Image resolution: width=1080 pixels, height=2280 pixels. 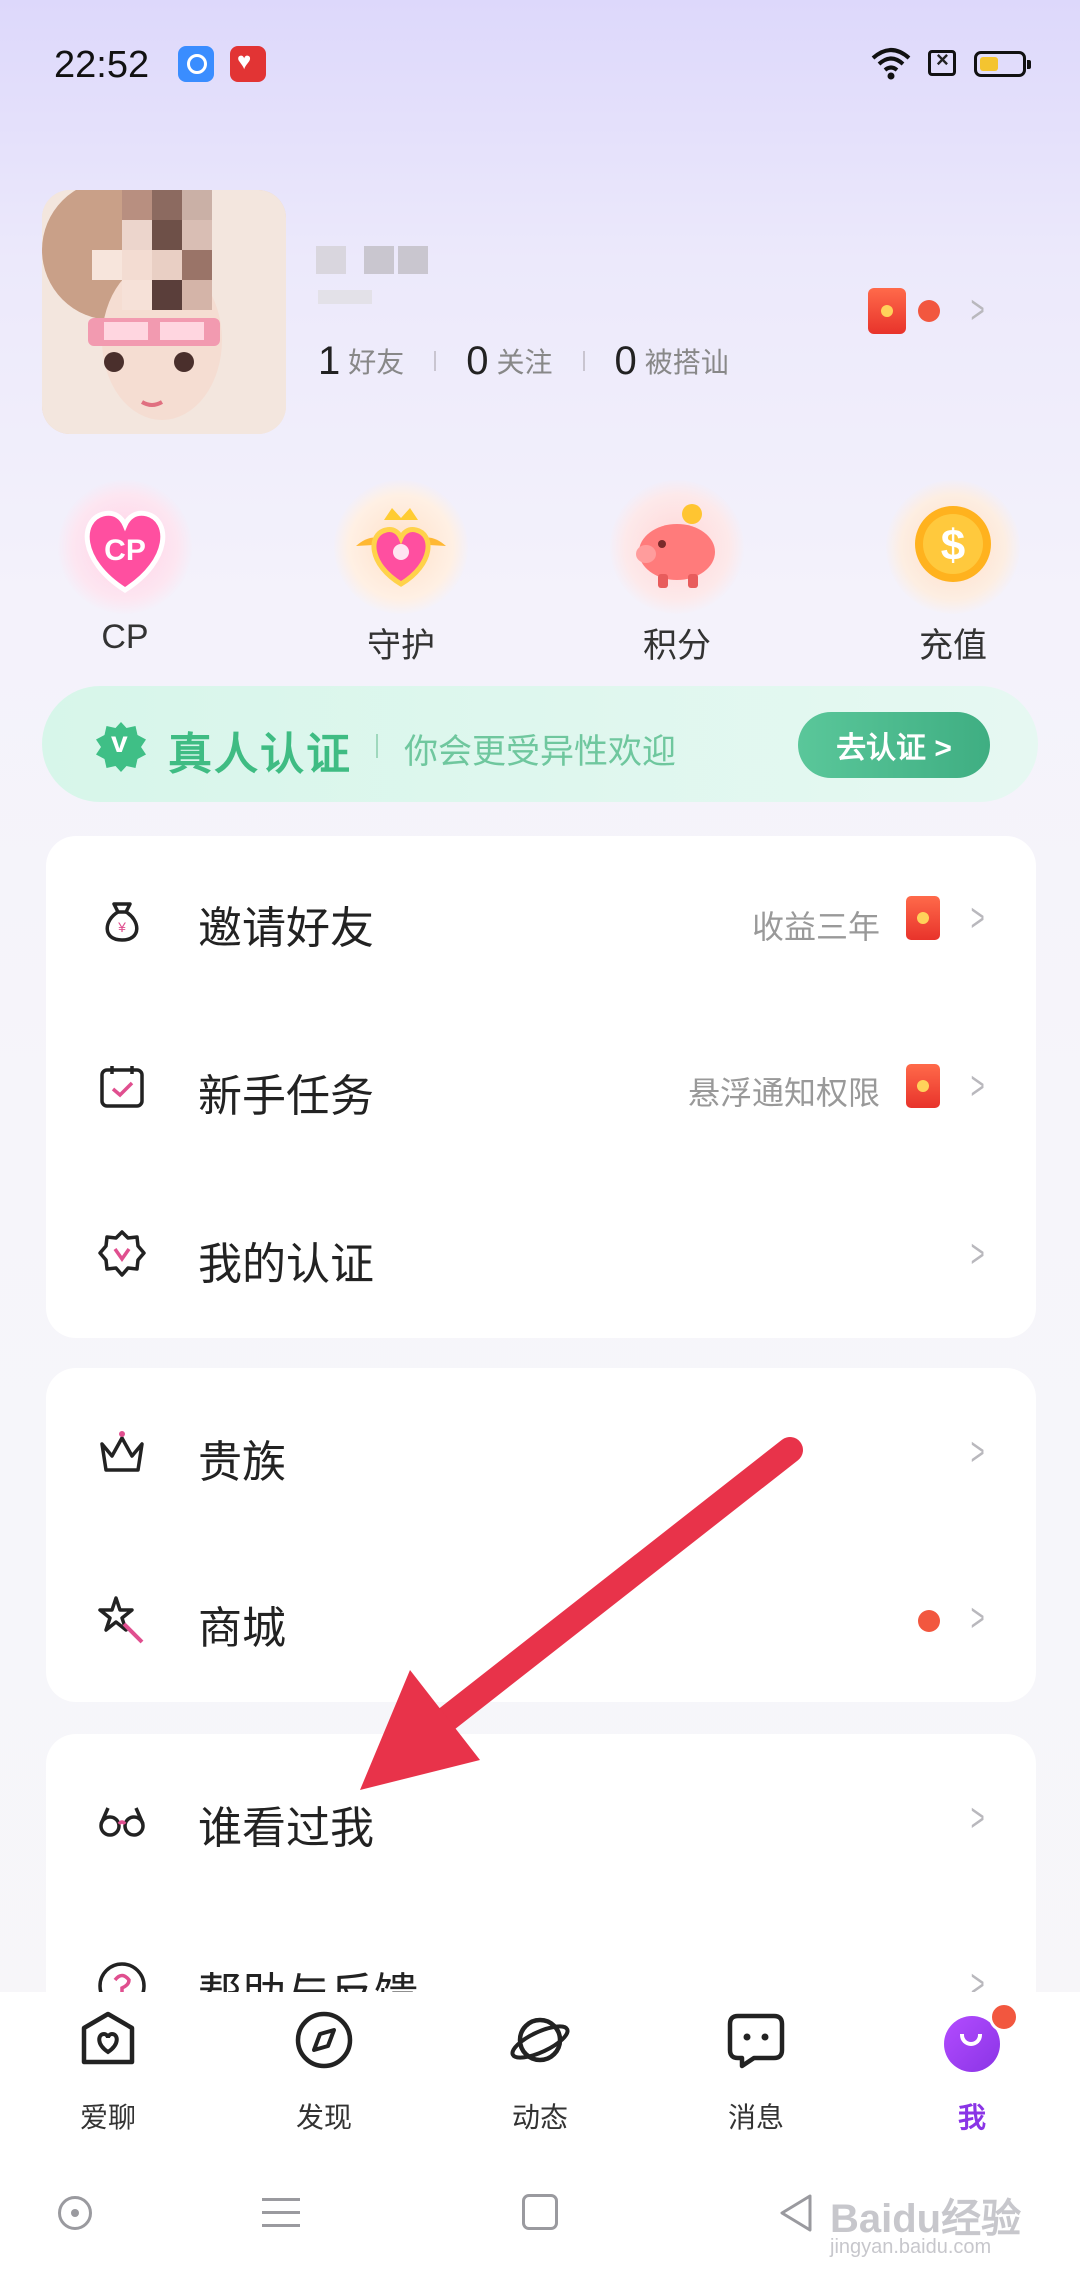 I want to click on menu-lines-icon, so click(x=281, y=2213).